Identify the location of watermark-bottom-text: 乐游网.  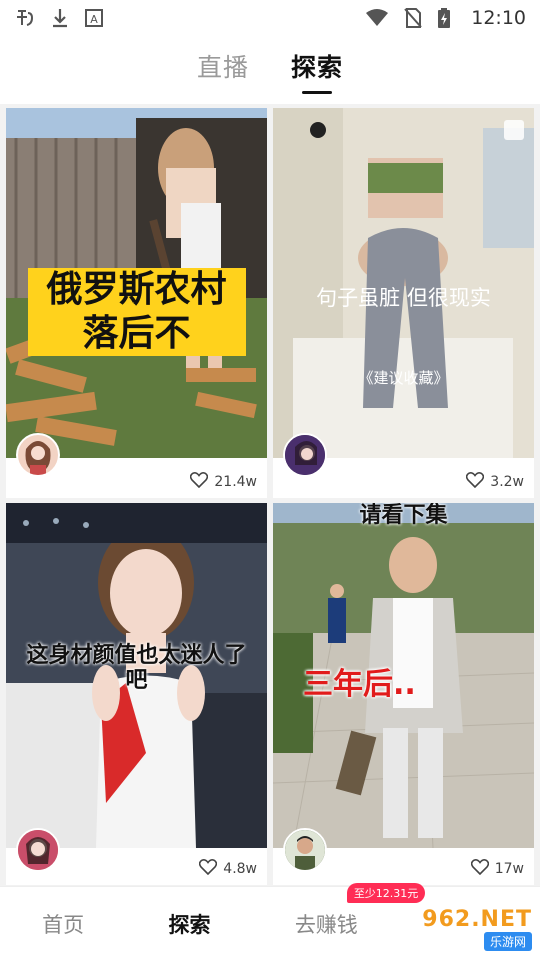
(507, 941).